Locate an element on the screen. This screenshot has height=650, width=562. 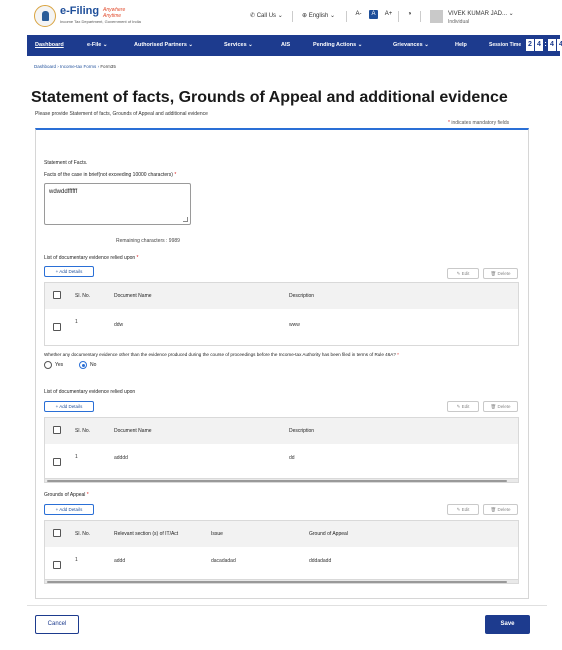
nav-help: Help is located at coordinates (461, 45).